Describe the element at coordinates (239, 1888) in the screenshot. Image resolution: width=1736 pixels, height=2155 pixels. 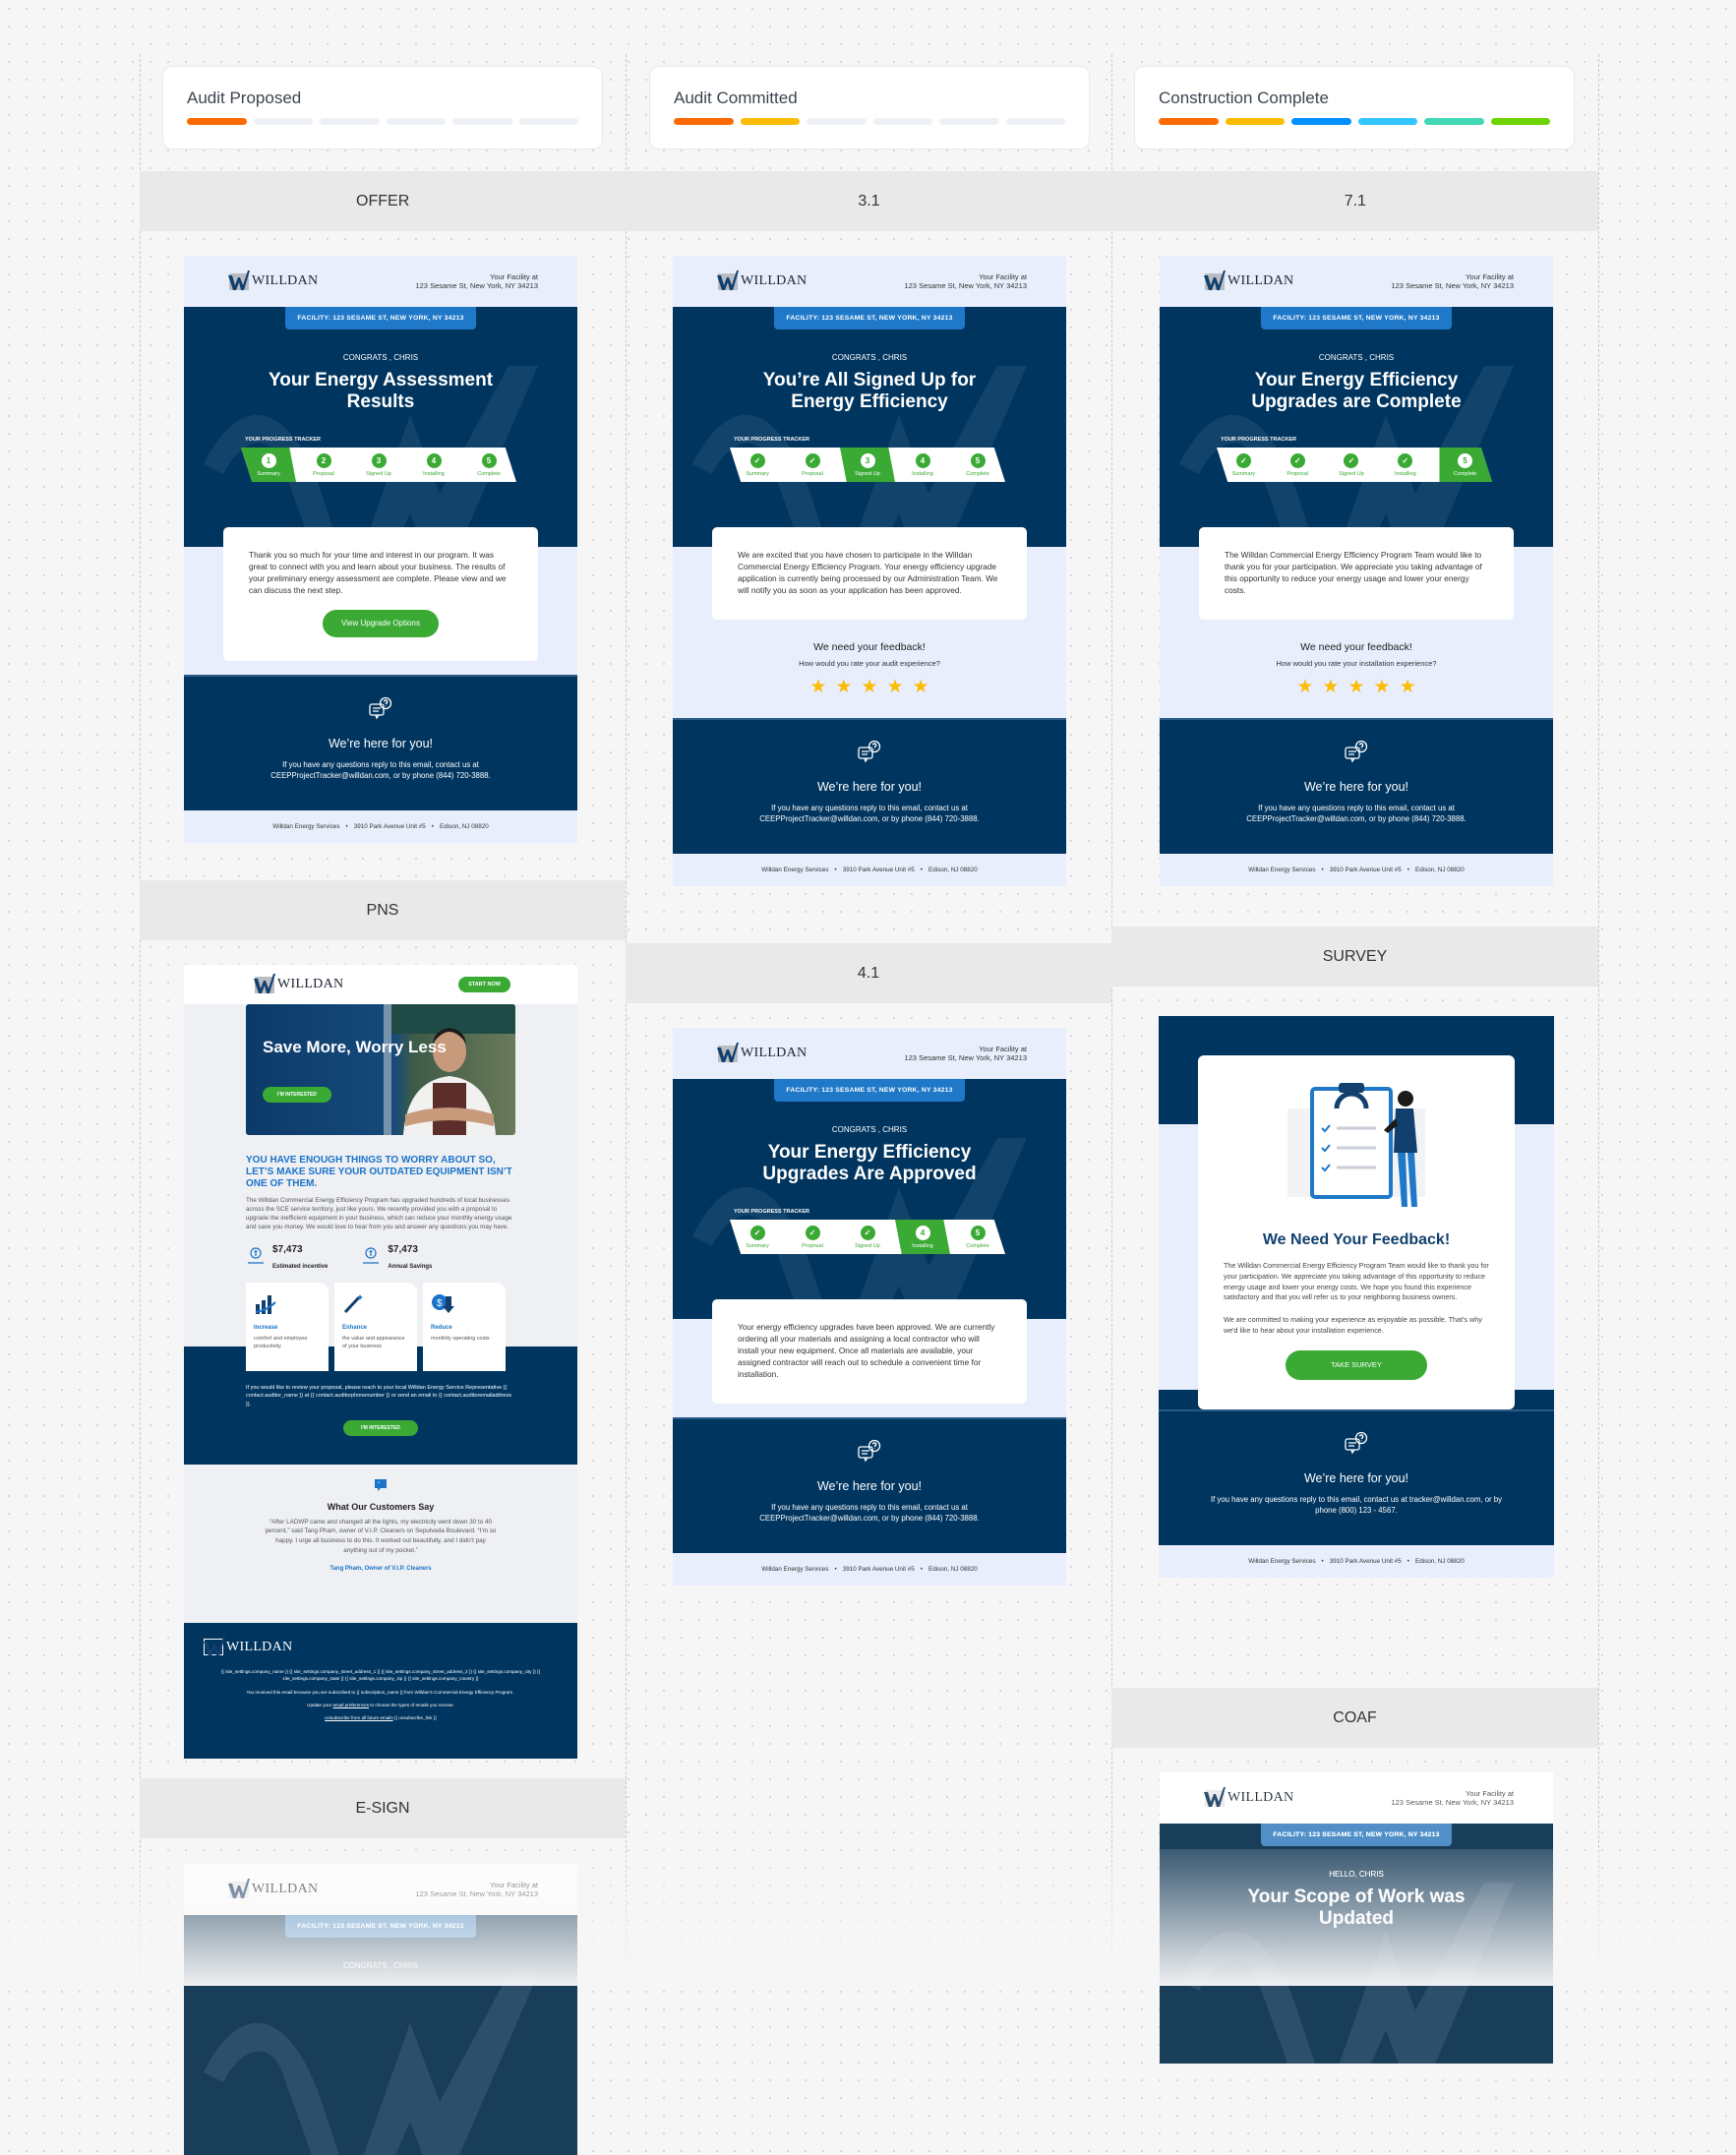
I see `willdan-logo-mark-icon` at that location.